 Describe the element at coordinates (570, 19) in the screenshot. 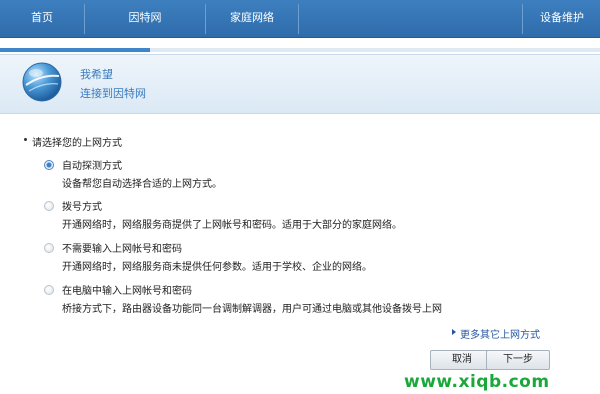

I see `nav-item-device-maintenance: 设备维护` at that location.